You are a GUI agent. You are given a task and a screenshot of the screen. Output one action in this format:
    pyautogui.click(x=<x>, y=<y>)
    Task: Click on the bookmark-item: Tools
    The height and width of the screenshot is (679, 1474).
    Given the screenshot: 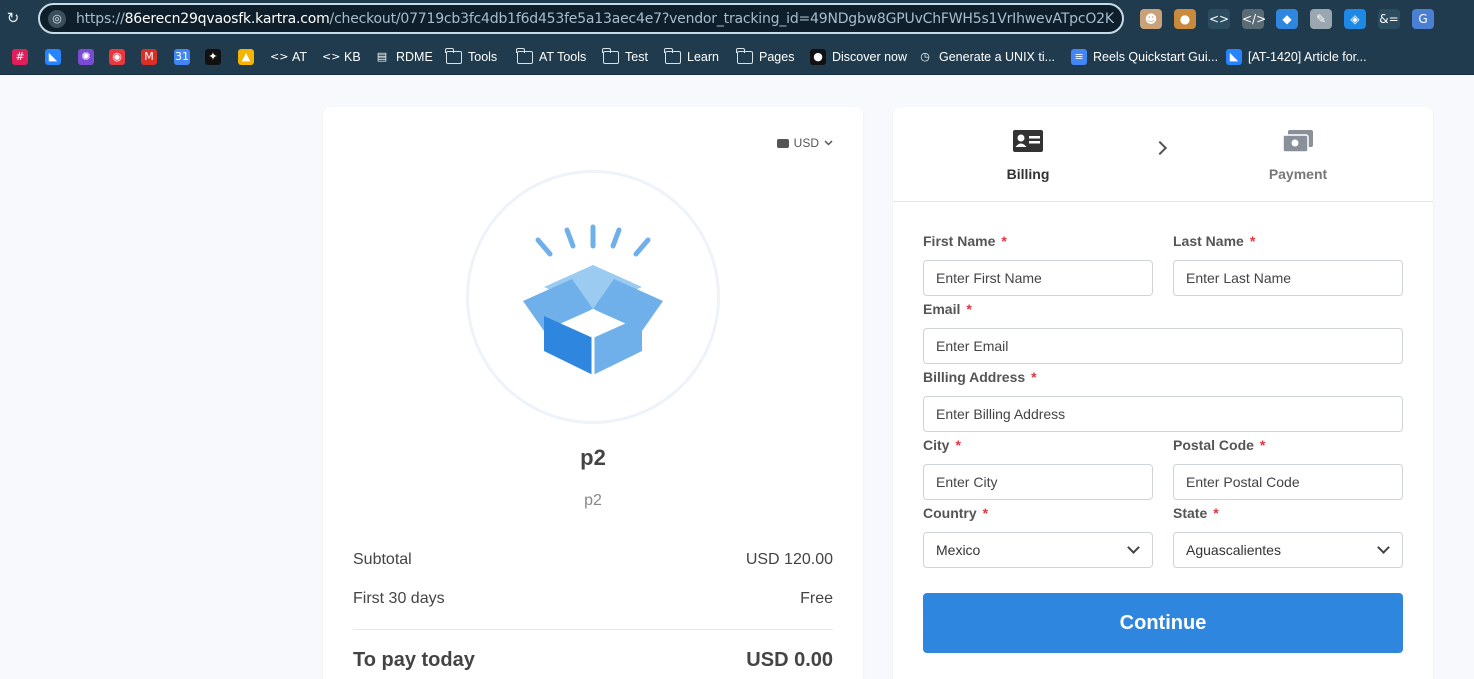 What is the action you would take?
    pyautogui.click(x=471, y=57)
    